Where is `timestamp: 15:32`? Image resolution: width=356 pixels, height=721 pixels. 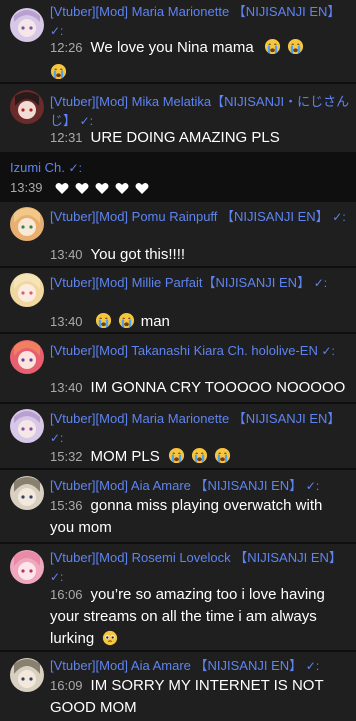 timestamp: 15:32 is located at coordinates (66, 456).